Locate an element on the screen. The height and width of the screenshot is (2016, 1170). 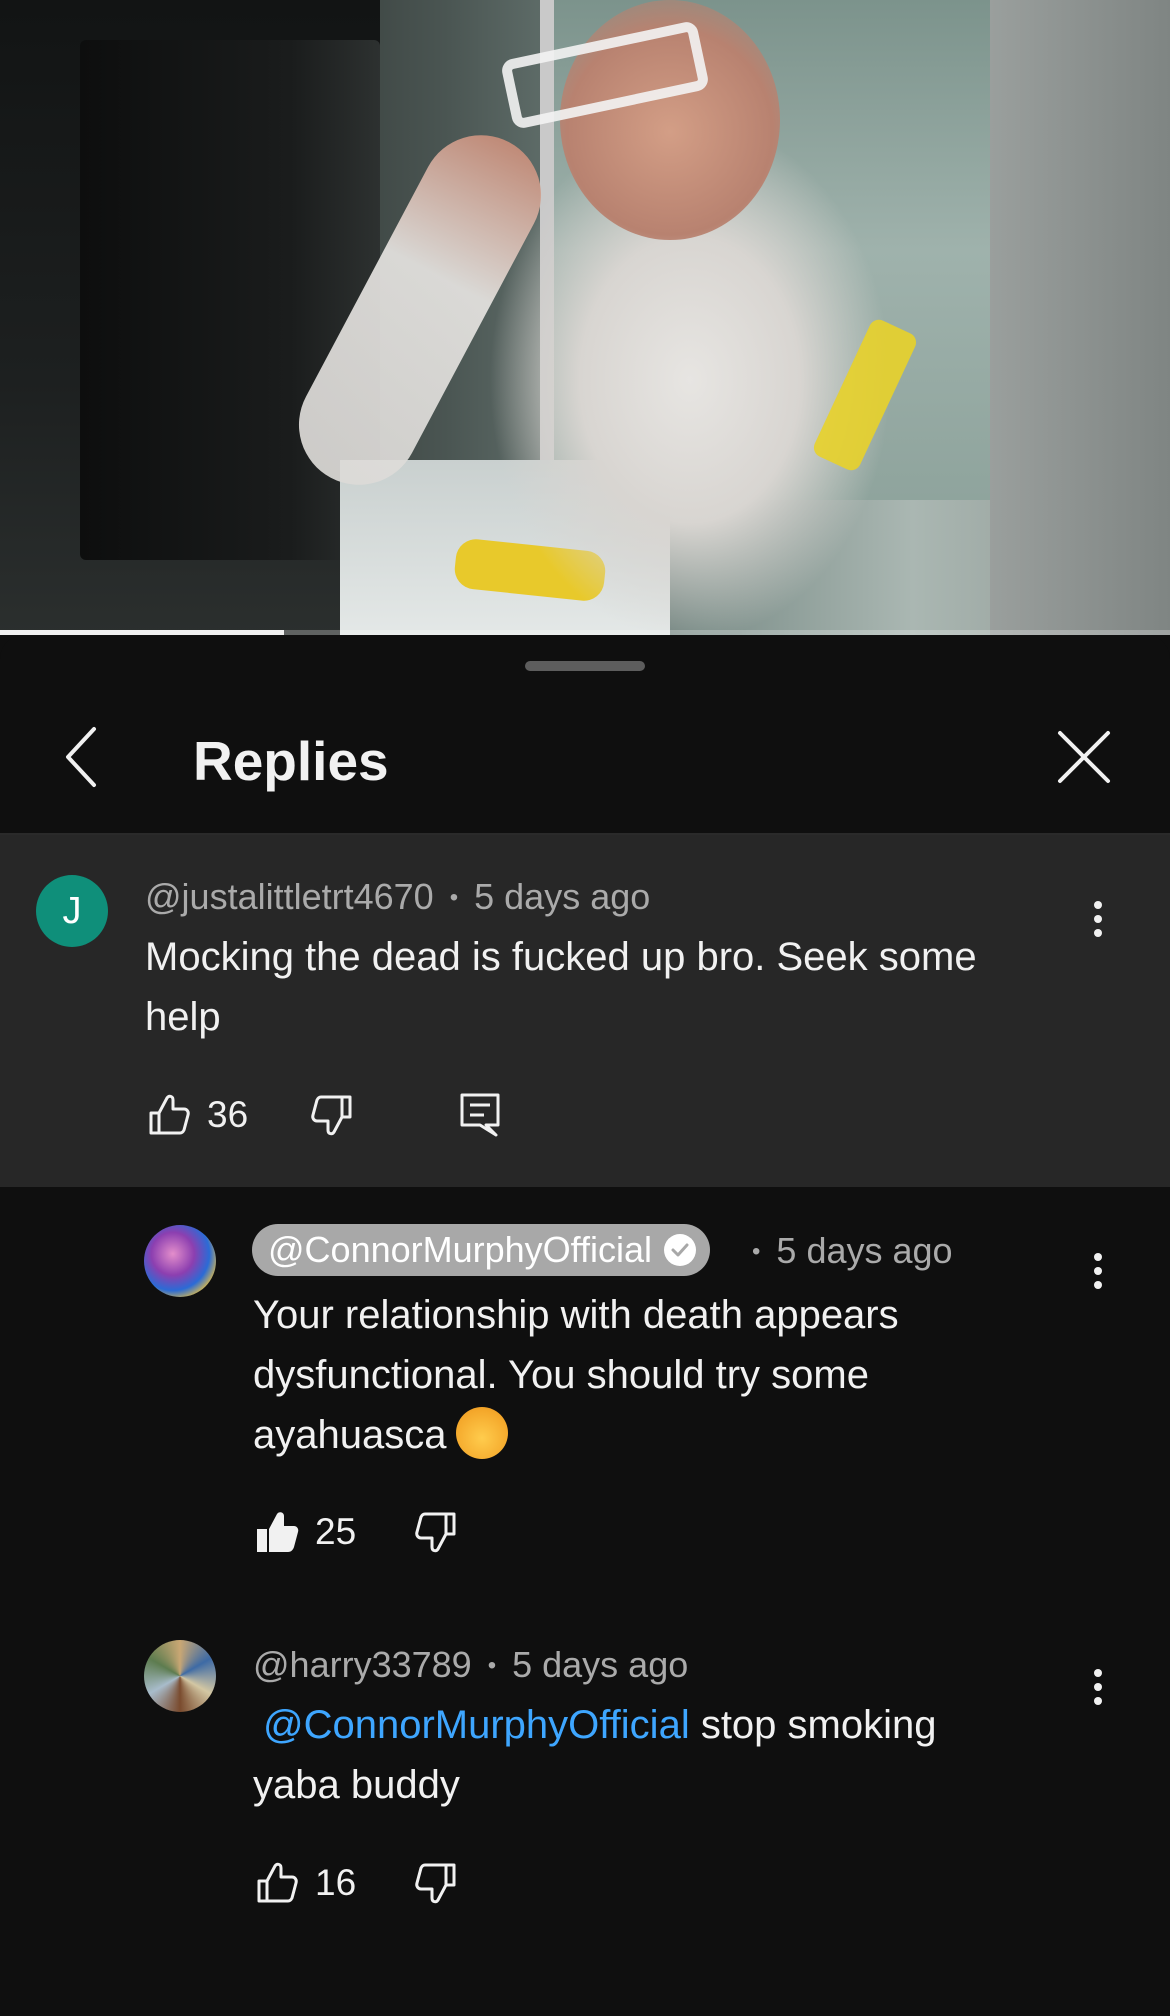
comment-meta: @justalittletrt4670 • 5 days ago is located at coordinates (397, 899).